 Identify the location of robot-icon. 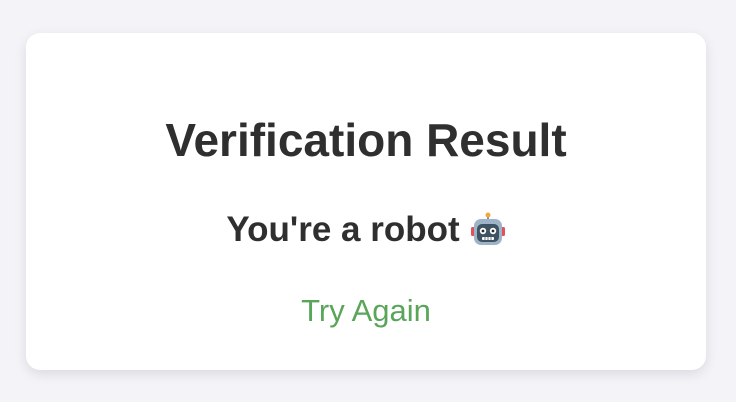
(488, 230).